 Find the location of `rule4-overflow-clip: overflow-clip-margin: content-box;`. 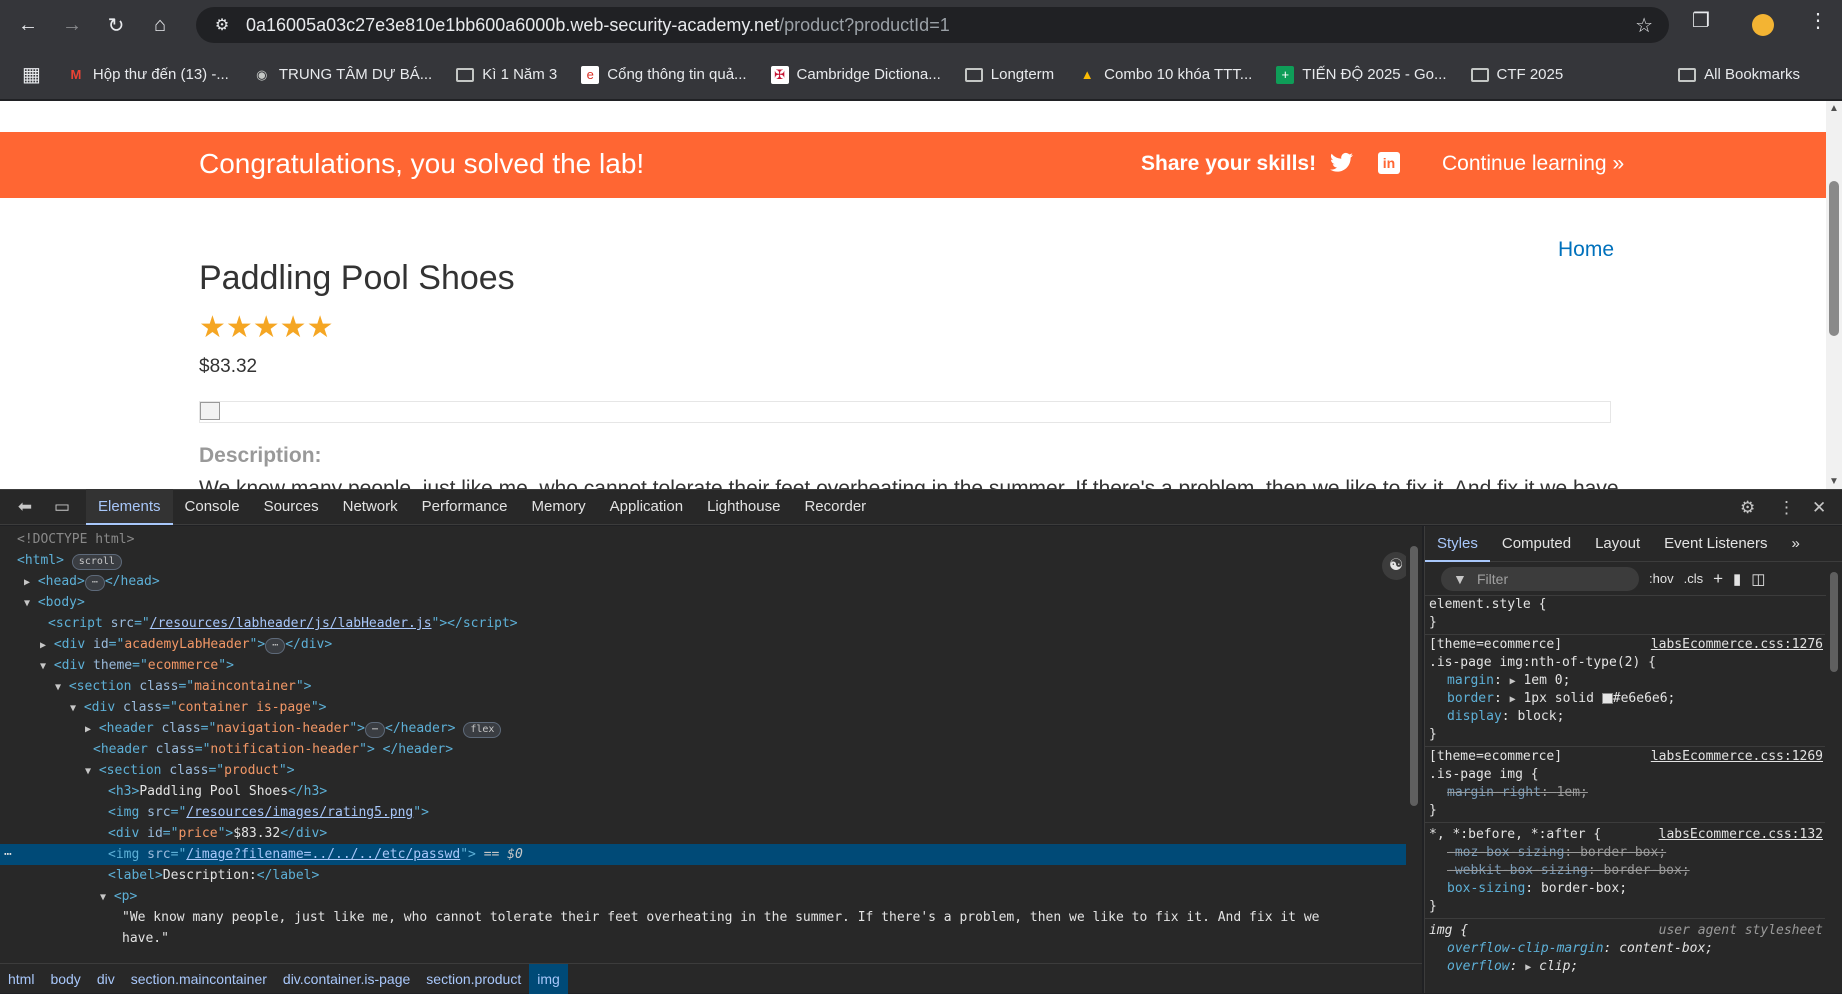

rule4-overflow-clip: overflow-clip-margin: content-box; is located at coordinates (1644, 949).